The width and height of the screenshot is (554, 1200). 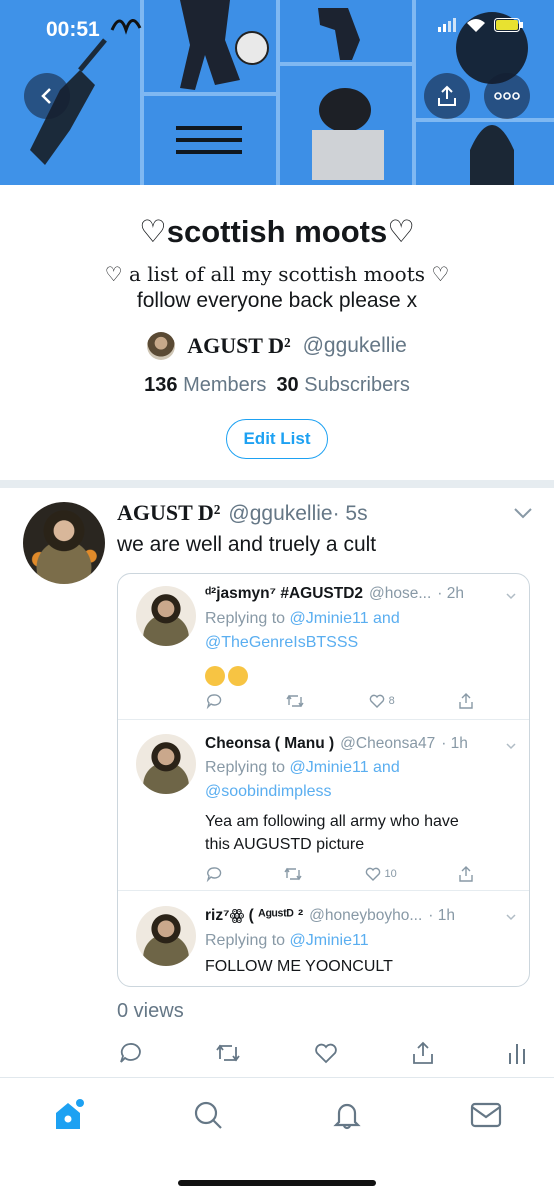 I want to click on views-count: 0 views, so click(x=150, y=1011).